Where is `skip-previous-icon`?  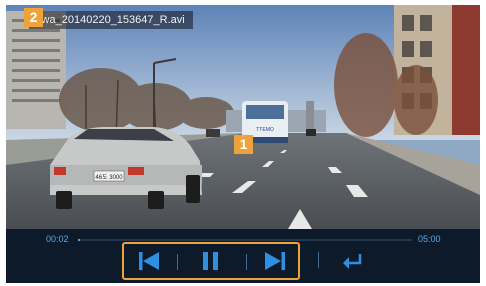
skip-previous-icon is located at coordinates (149, 261).